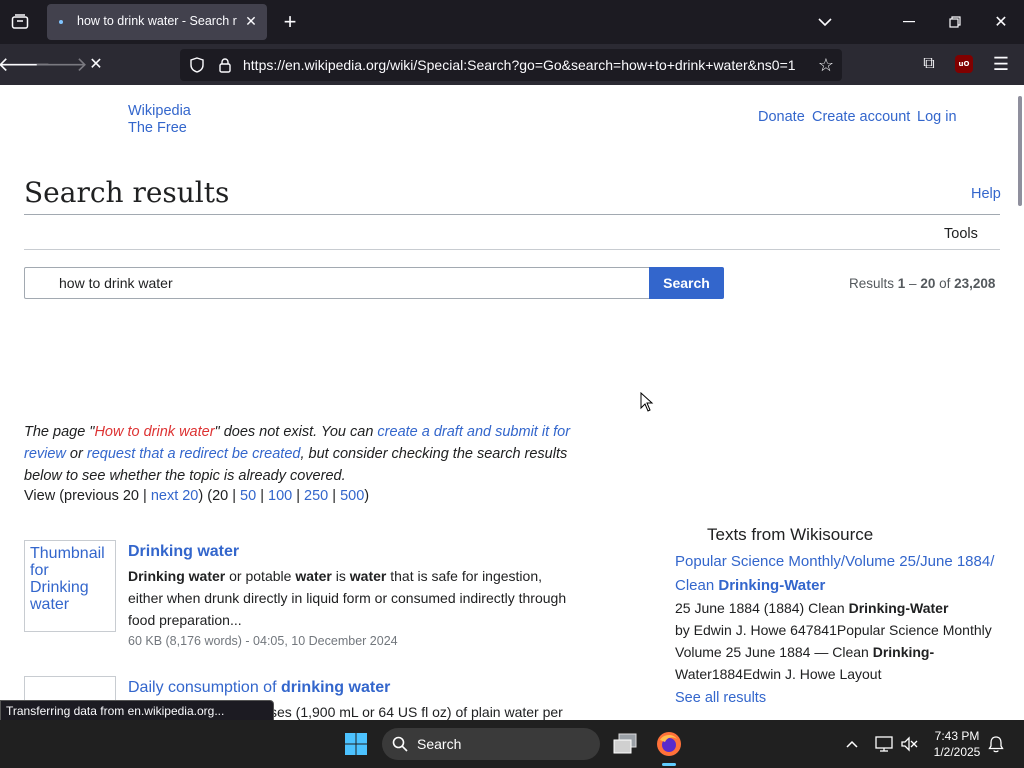  What do you see at coordinates (87, 496) in the screenshot?
I see `pagination-prefix: View (previous 20 |` at bounding box center [87, 496].